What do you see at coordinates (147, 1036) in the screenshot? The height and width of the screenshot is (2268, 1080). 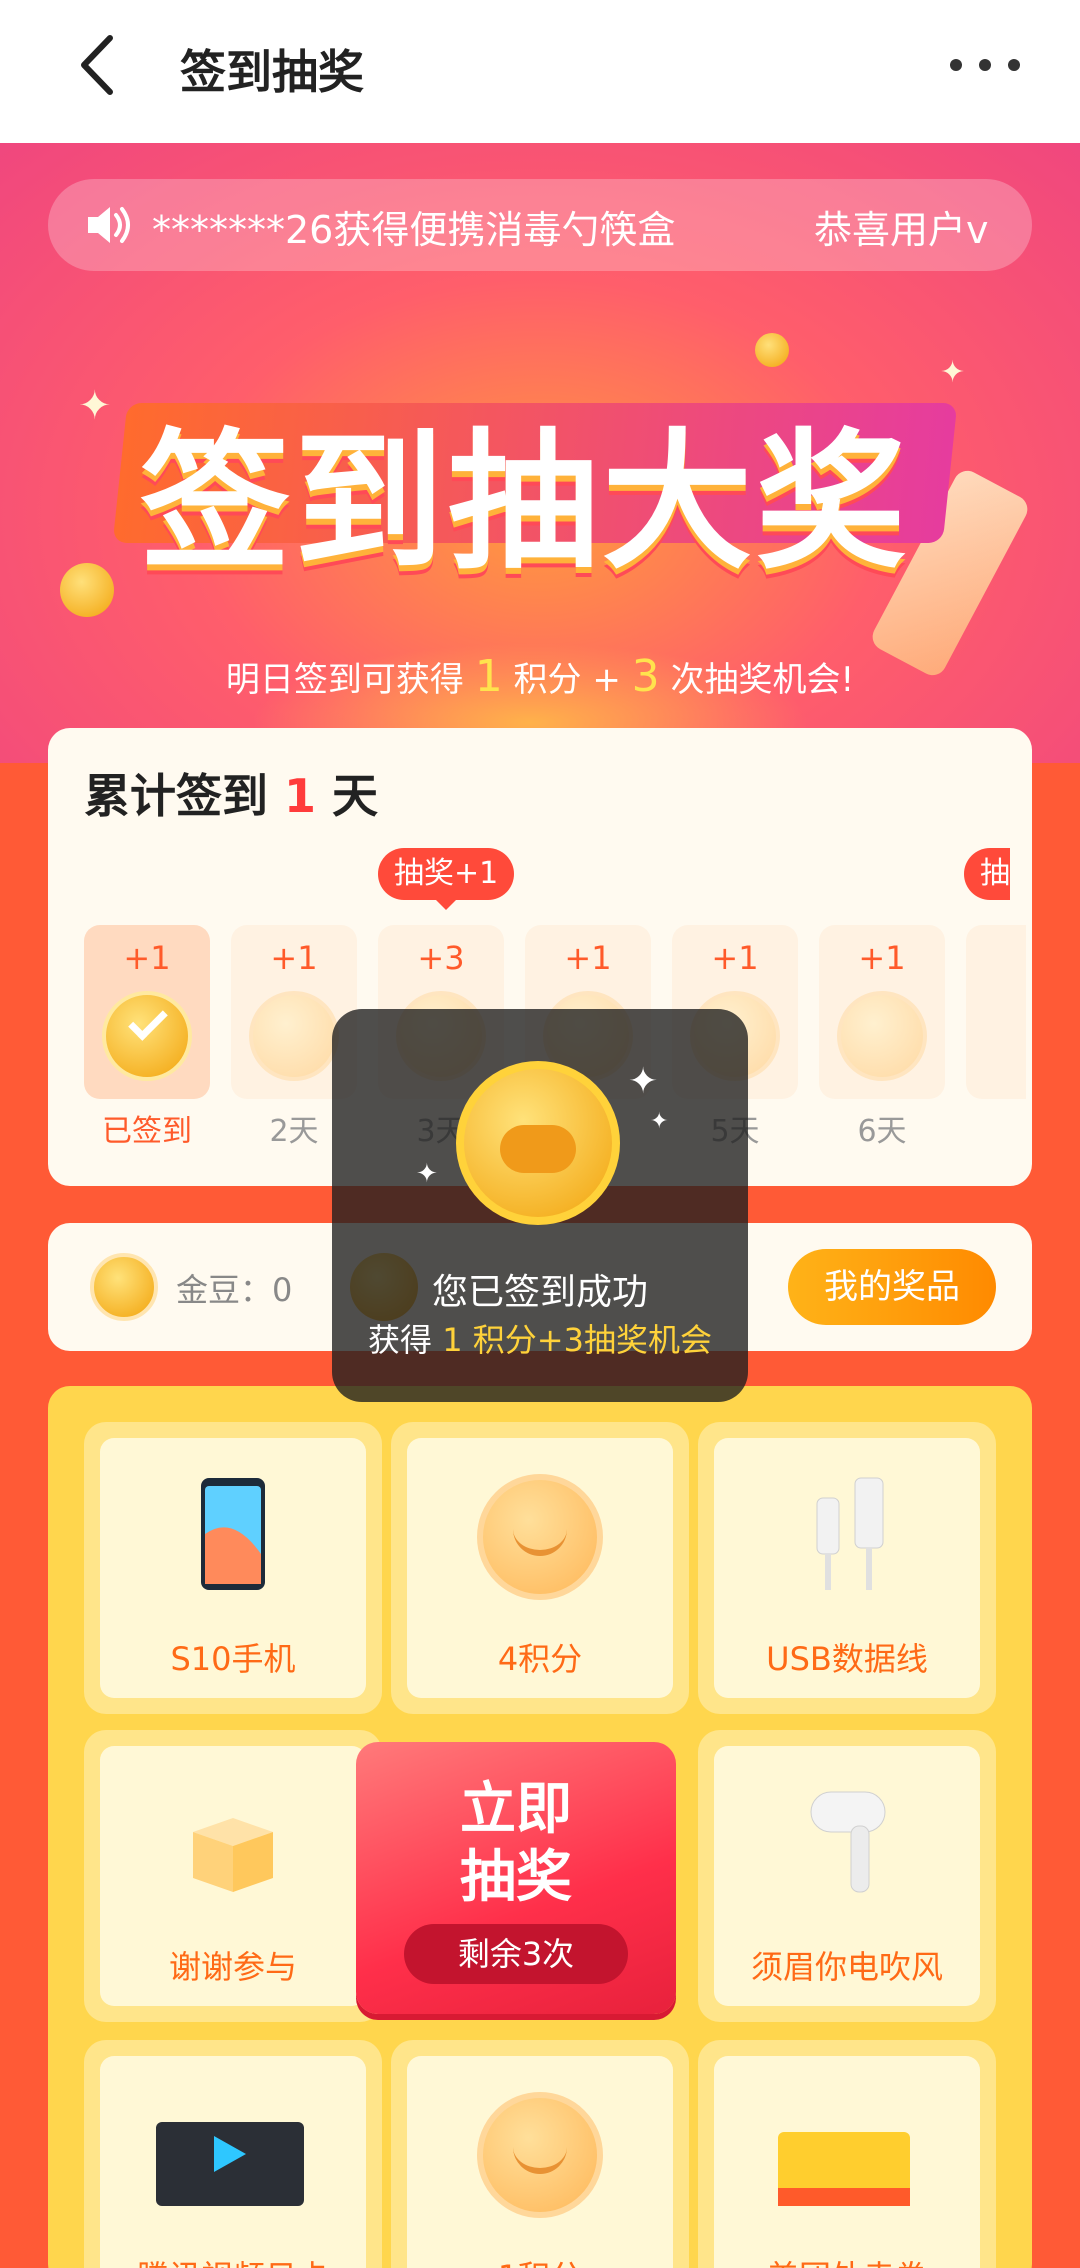 I see `check-coin-icon` at bounding box center [147, 1036].